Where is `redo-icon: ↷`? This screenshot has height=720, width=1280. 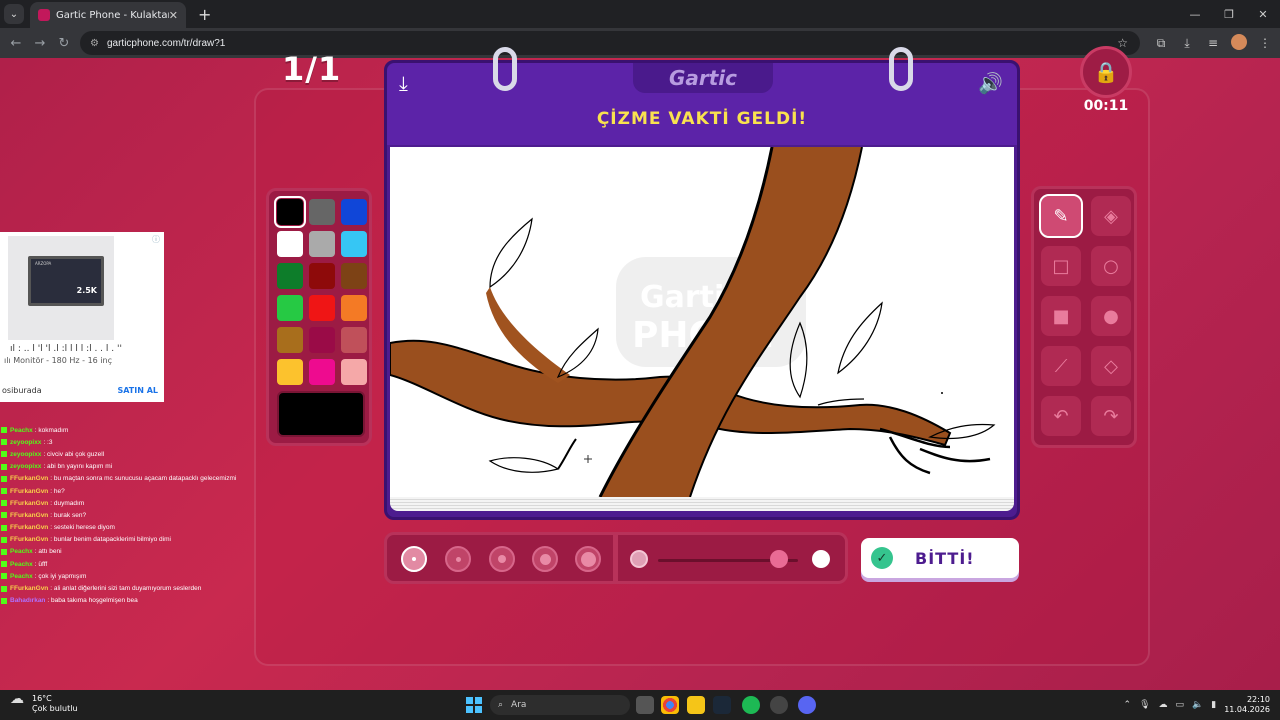 redo-icon: ↷ is located at coordinates (1111, 416).